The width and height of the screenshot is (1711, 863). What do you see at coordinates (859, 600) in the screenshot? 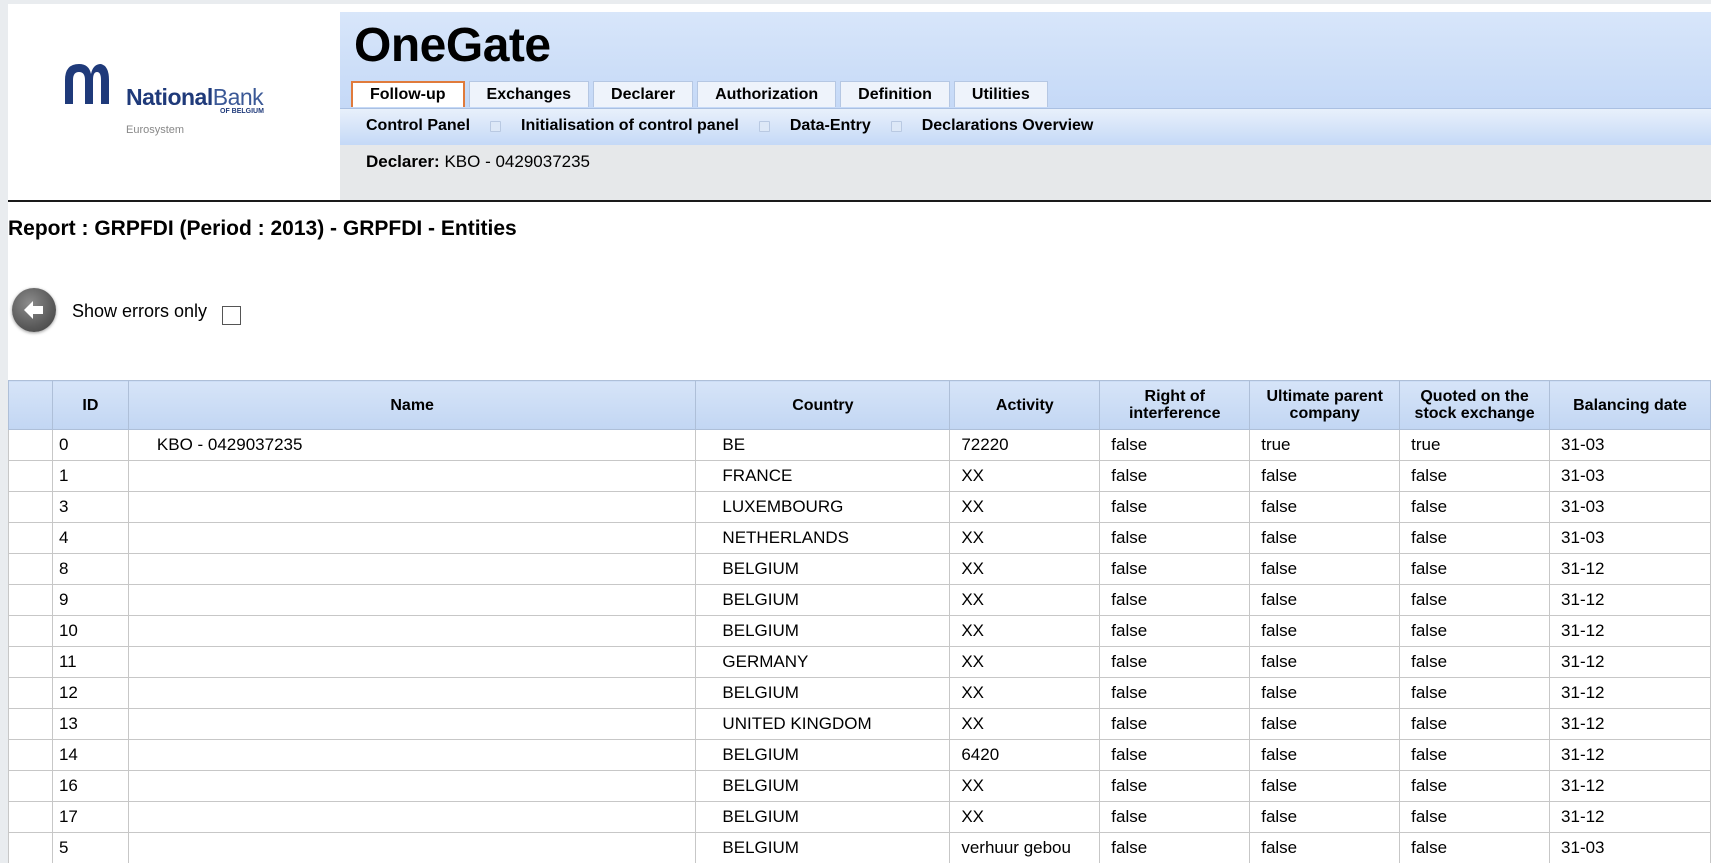
I see `table-row: 9 BELGIUM XX false false false 31-12` at bounding box center [859, 600].